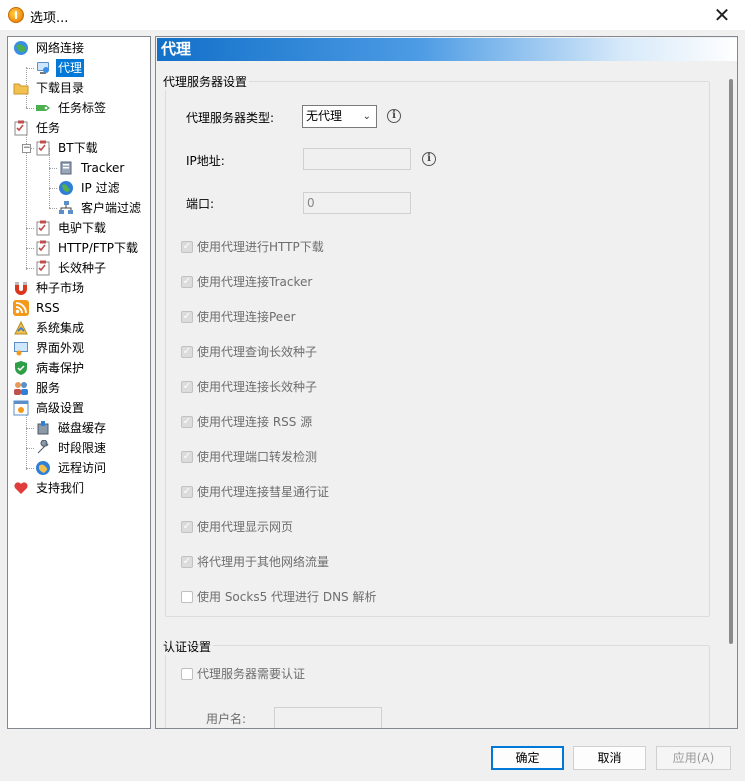 The width and height of the screenshot is (745, 781). Describe the element at coordinates (21, 388) in the screenshot. I see `users-icon` at that location.